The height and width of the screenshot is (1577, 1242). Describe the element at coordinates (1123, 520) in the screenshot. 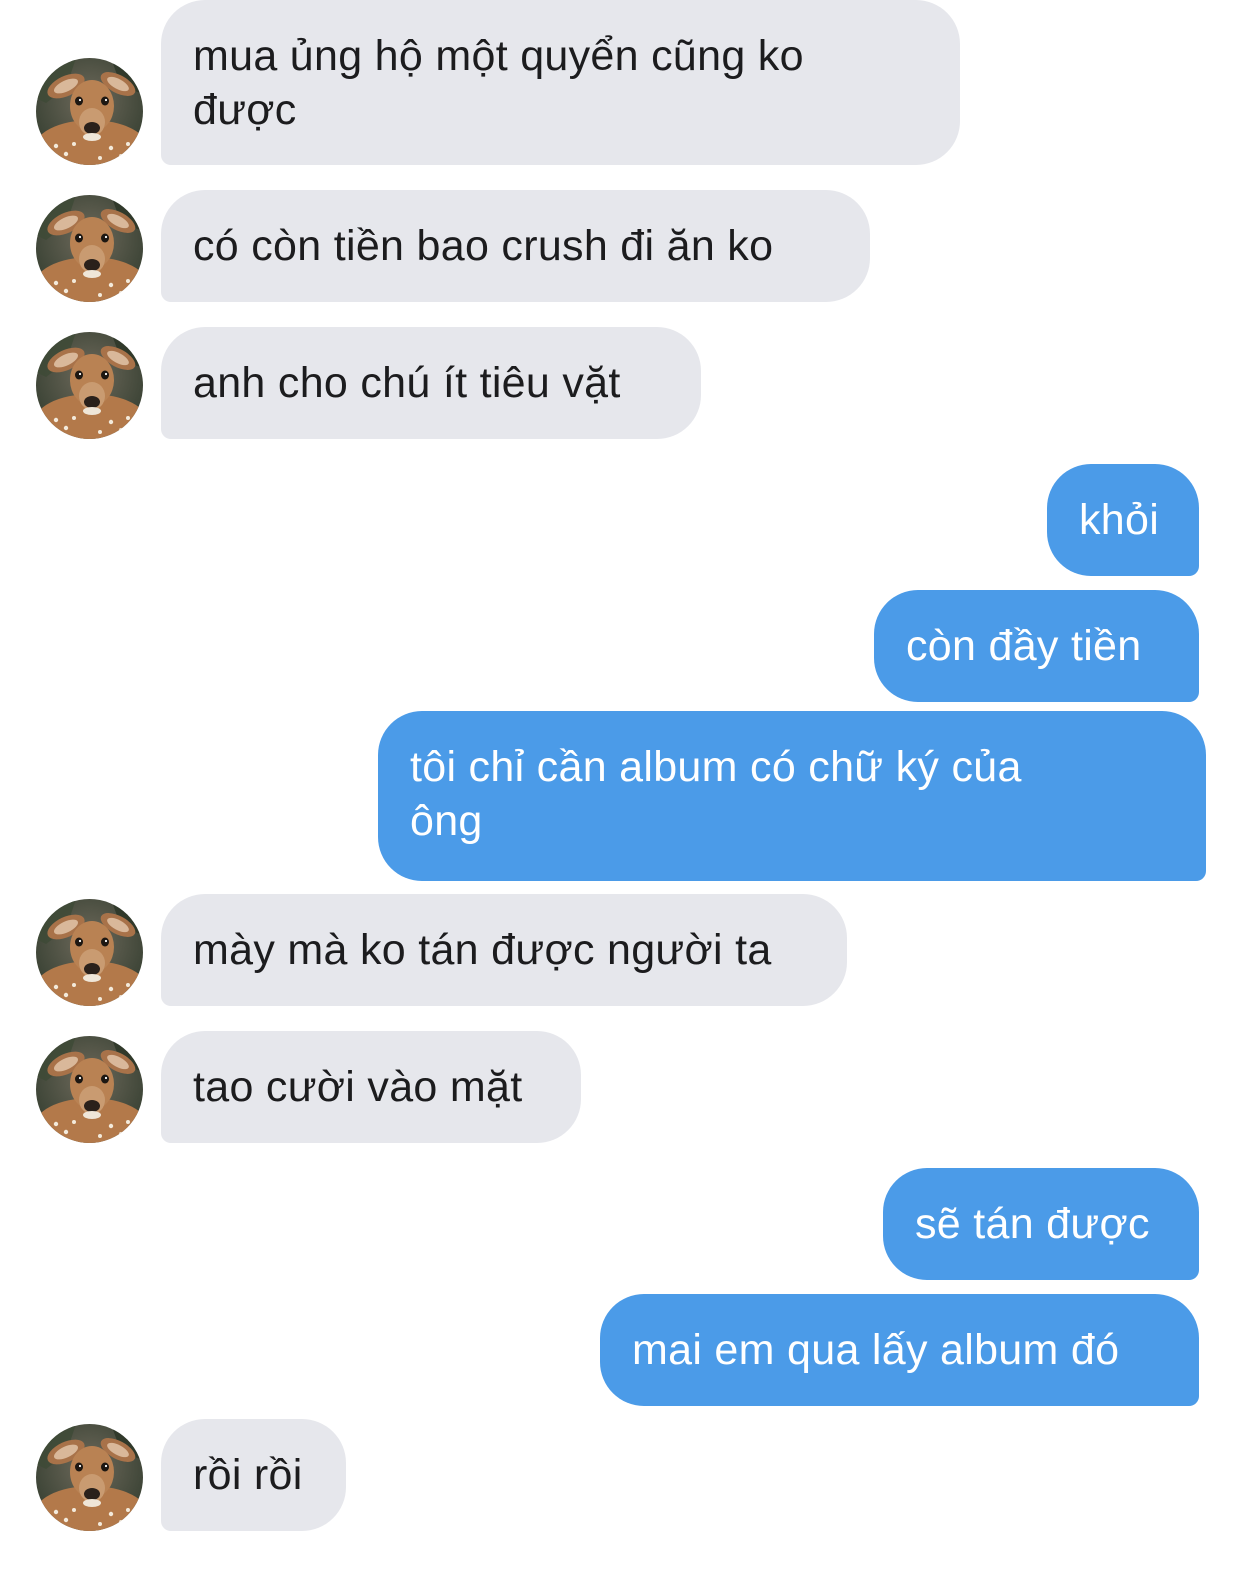

I see `message-bubble-outgoing: khỏi` at that location.